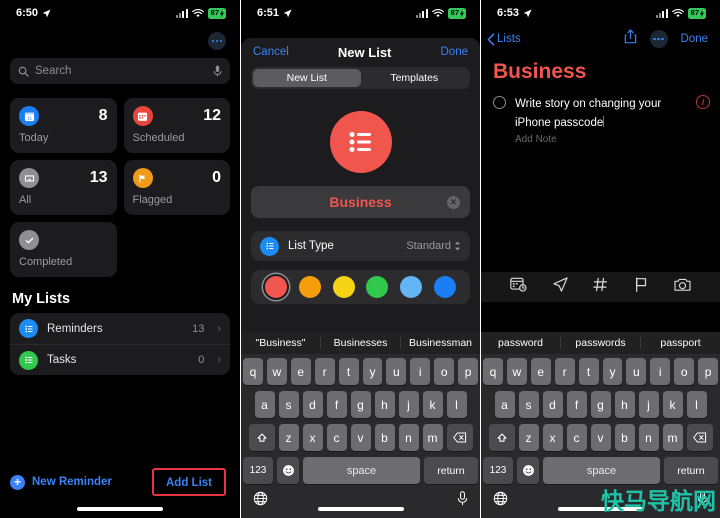  I want to click on color-swatch-blue, so click(445, 287).